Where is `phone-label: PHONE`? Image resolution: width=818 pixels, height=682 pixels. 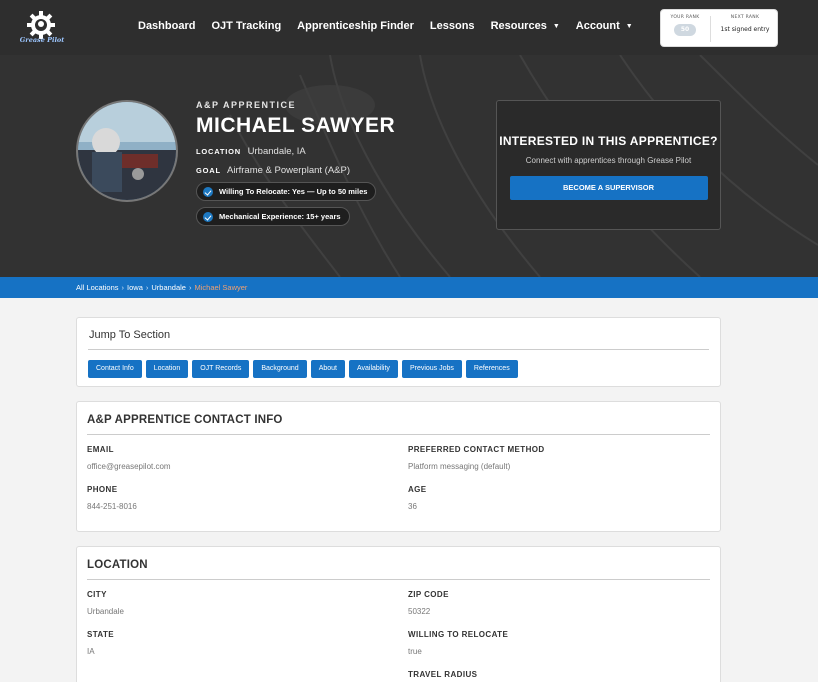 phone-label: PHONE is located at coordinates (102, 489).